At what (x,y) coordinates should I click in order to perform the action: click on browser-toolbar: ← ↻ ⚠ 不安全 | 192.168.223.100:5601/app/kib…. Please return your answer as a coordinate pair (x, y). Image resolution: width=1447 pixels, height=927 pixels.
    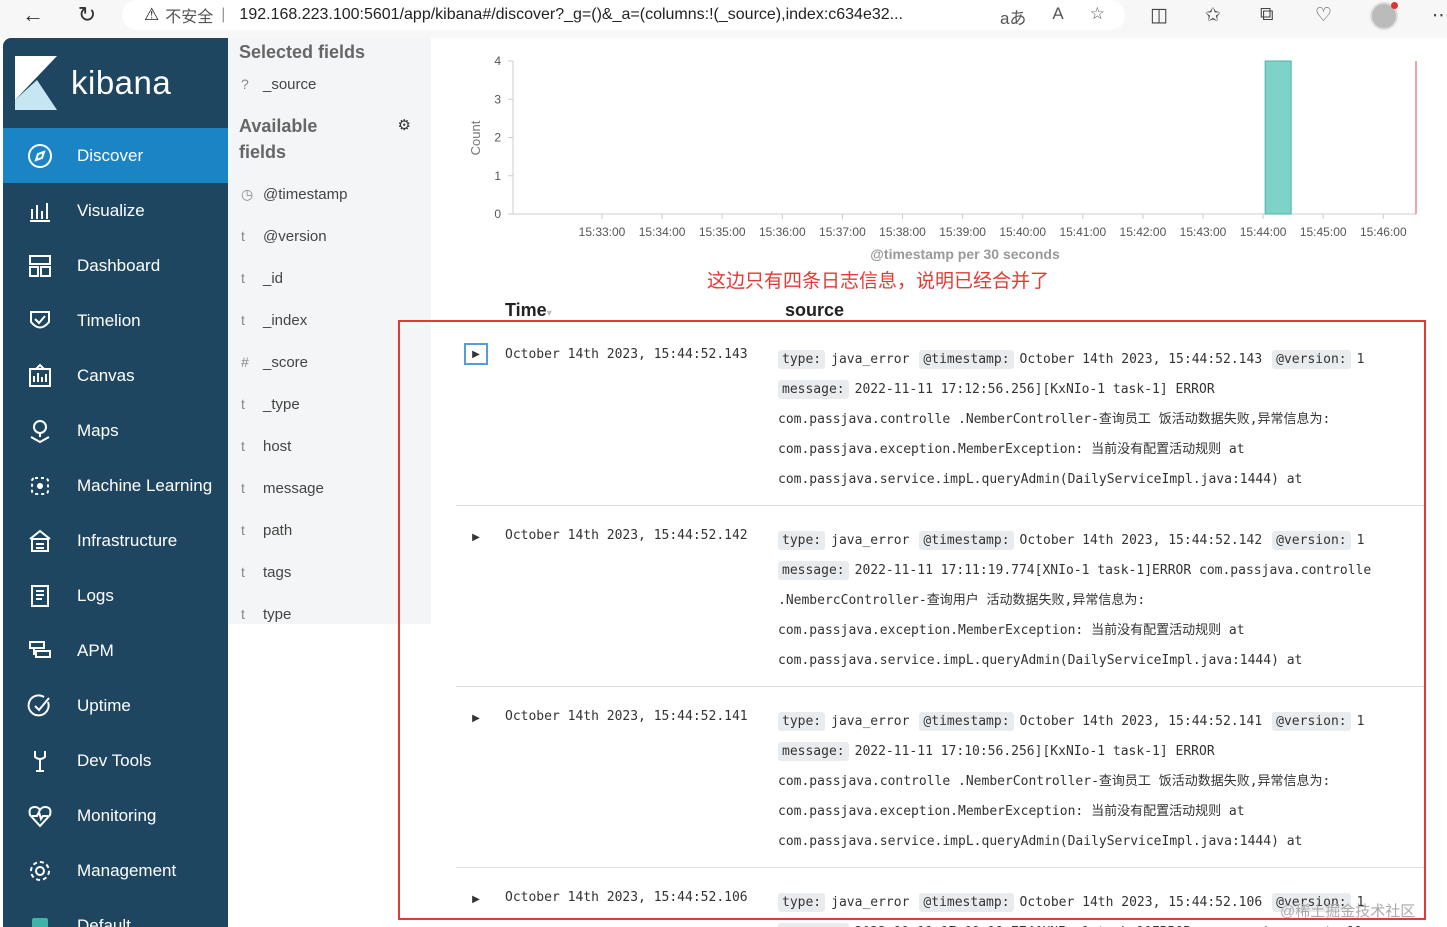
    Looking at the image, I should click on (723, 19).